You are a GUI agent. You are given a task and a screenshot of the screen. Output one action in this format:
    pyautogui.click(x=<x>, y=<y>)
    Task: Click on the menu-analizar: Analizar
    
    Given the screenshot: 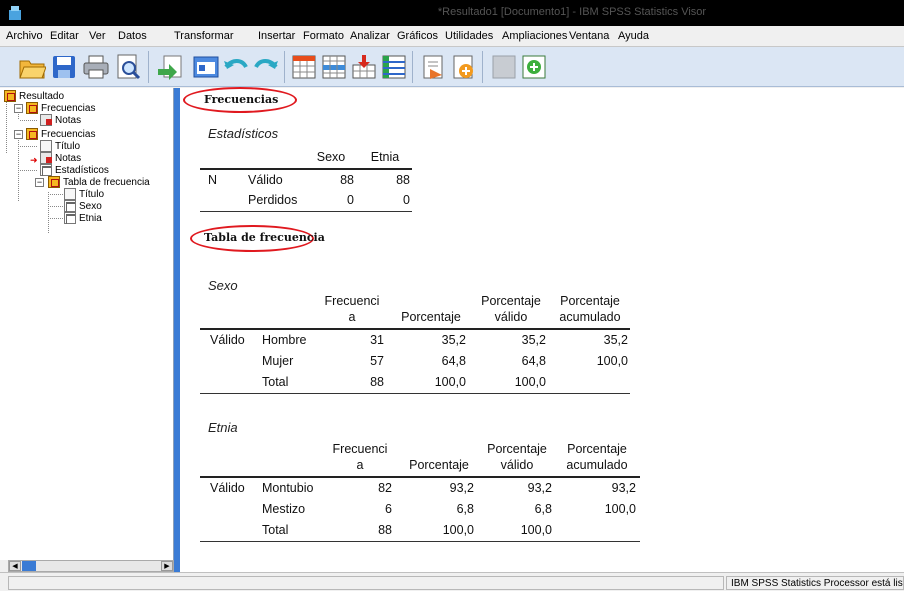 What is the action you would take?
    pyautogui.click(x=370, y=36)
    